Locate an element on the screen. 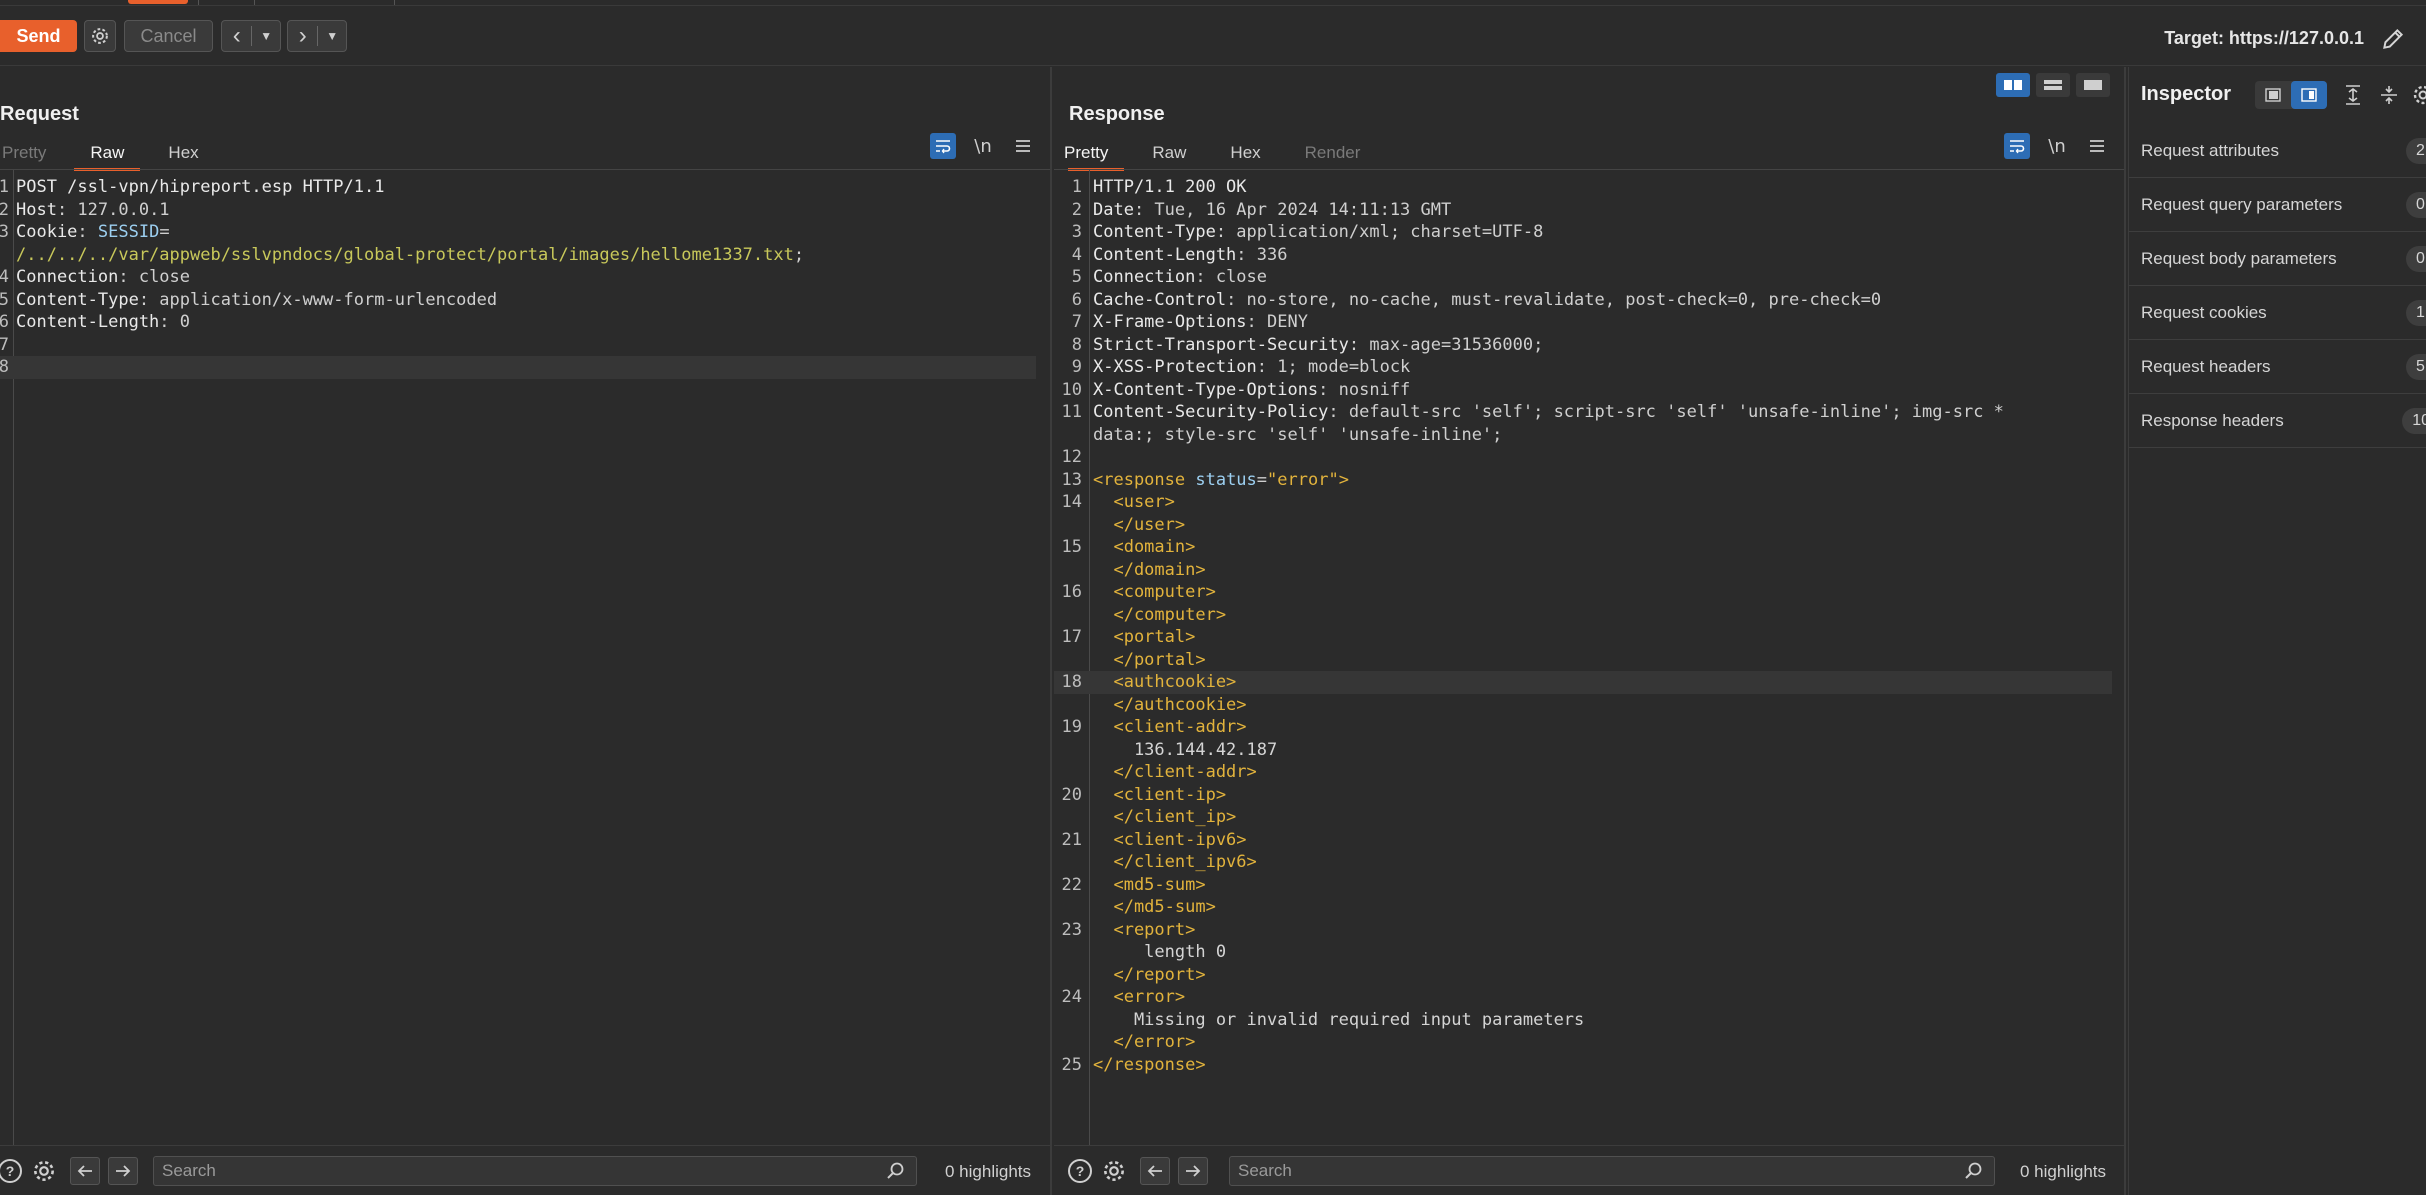  layout-tabs-button is located at coordinates (2093, 85).